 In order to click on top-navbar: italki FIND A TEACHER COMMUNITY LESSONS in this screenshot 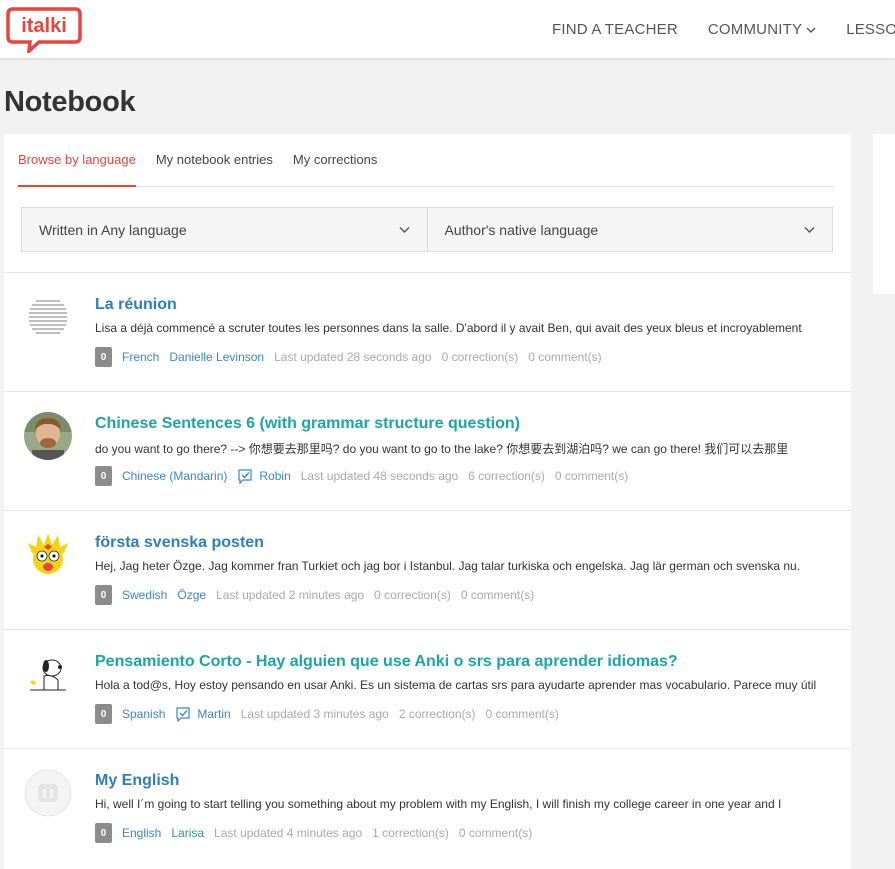, I will do `click(447, 29)`.